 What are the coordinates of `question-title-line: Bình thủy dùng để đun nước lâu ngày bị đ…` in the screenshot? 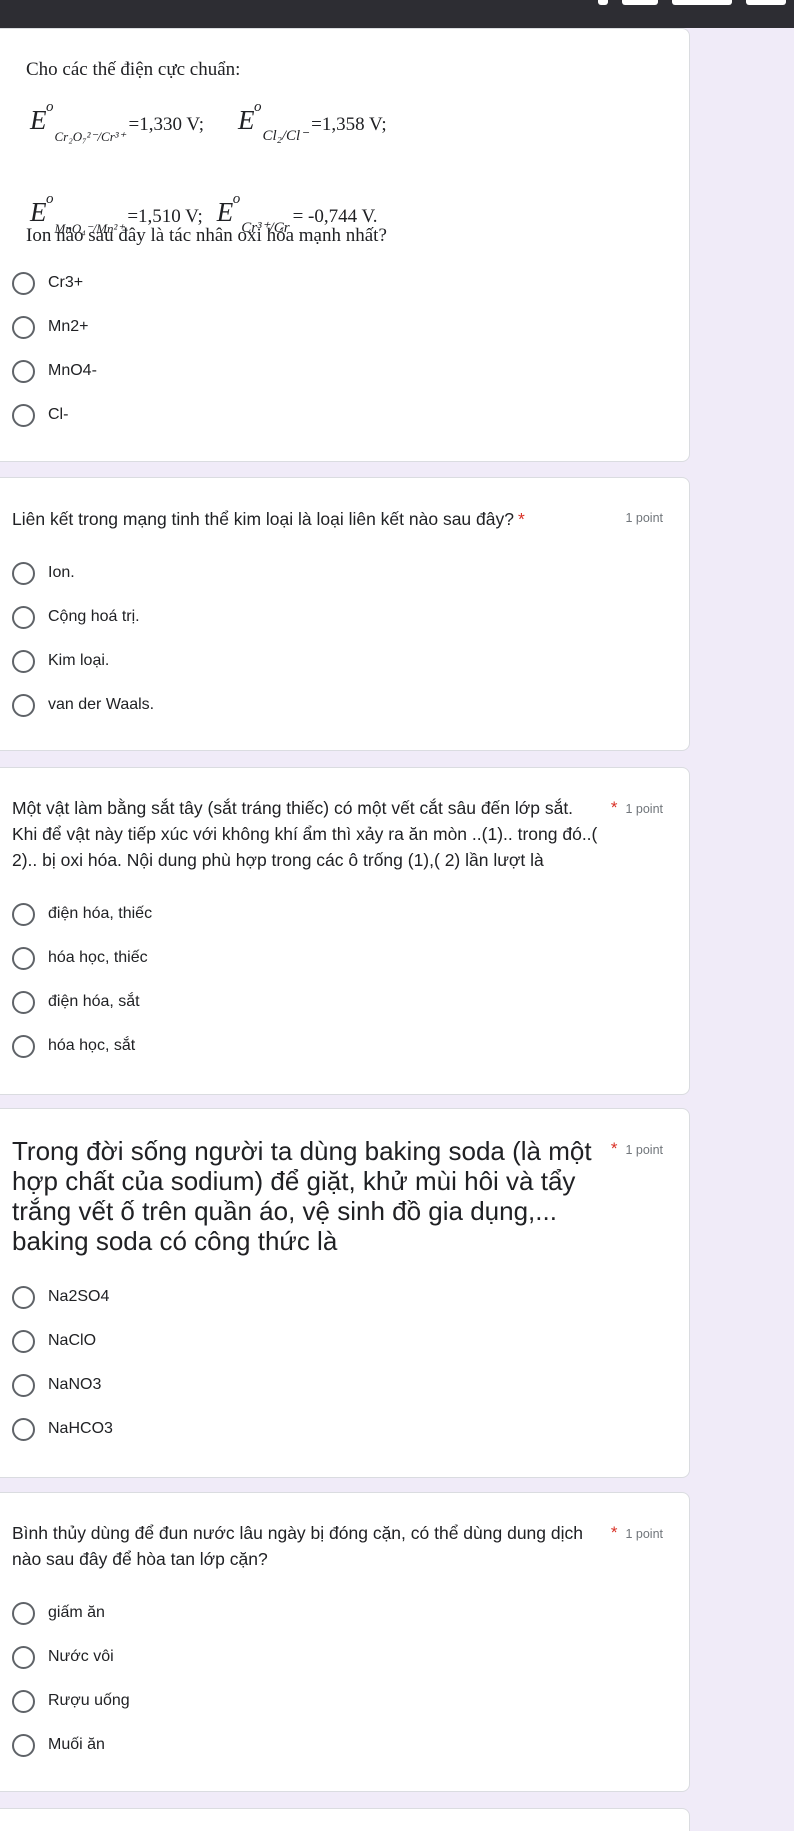 It's located at (297, 1533).